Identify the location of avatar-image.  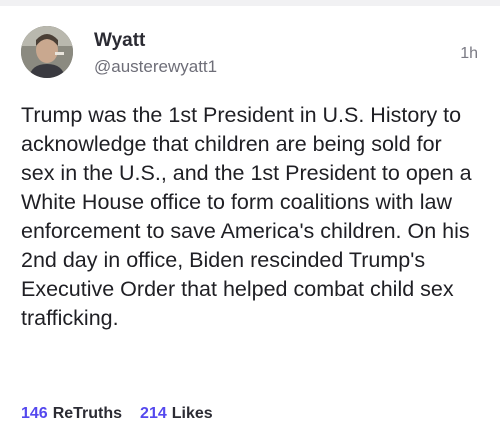
(47, 52).